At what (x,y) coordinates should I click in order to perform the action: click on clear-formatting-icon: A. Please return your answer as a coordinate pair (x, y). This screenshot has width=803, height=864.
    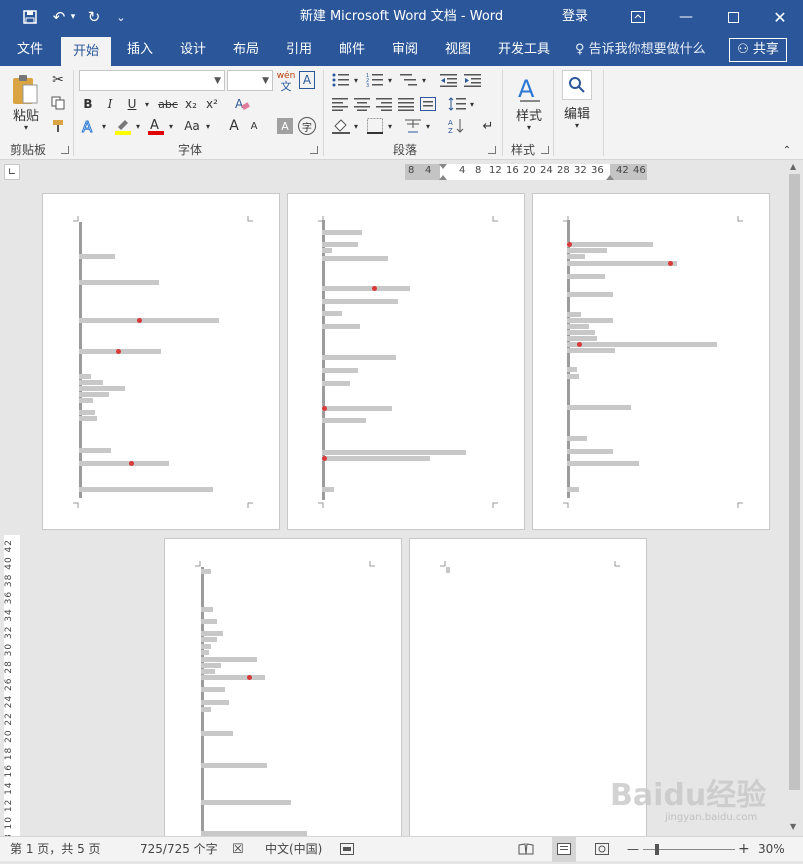
    Looking at the image, I should click on (242, 104).